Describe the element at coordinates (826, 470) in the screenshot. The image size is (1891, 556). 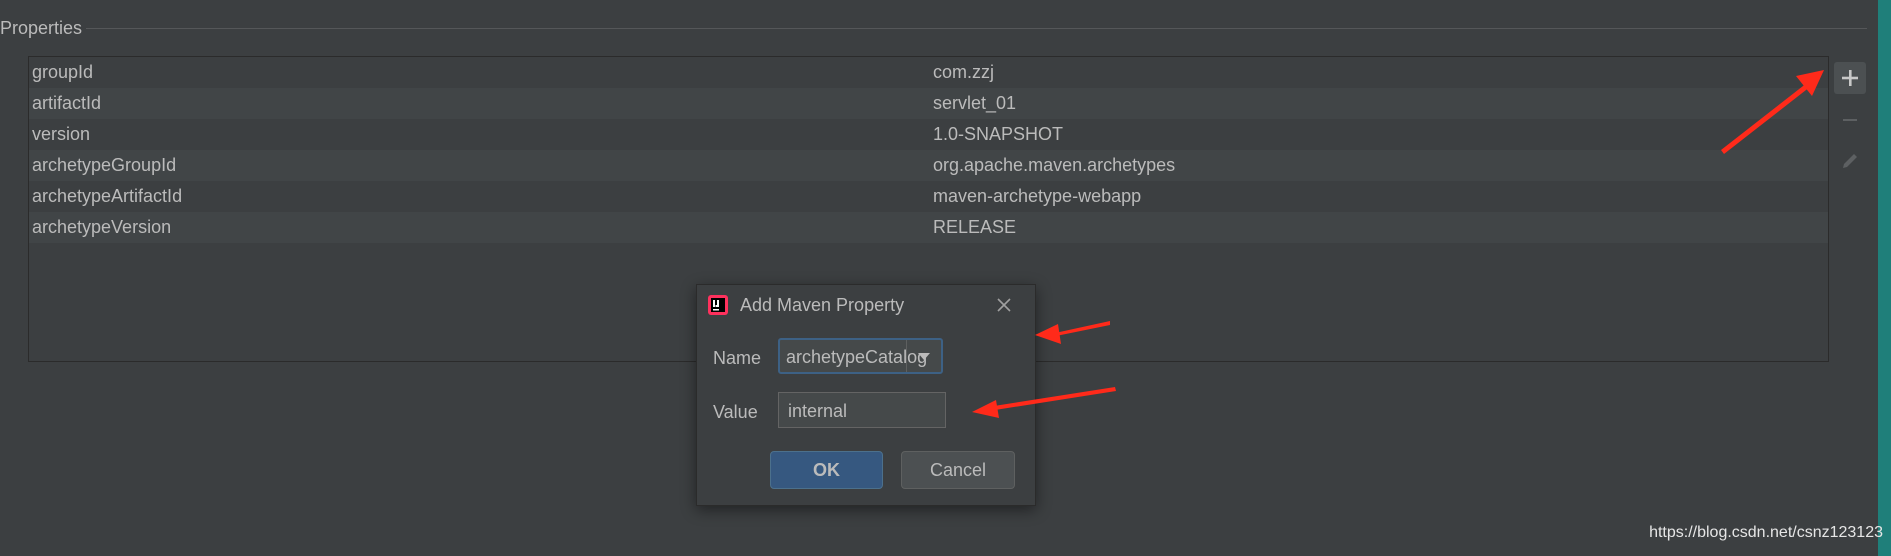
I see `ok-button: OK` at that location.